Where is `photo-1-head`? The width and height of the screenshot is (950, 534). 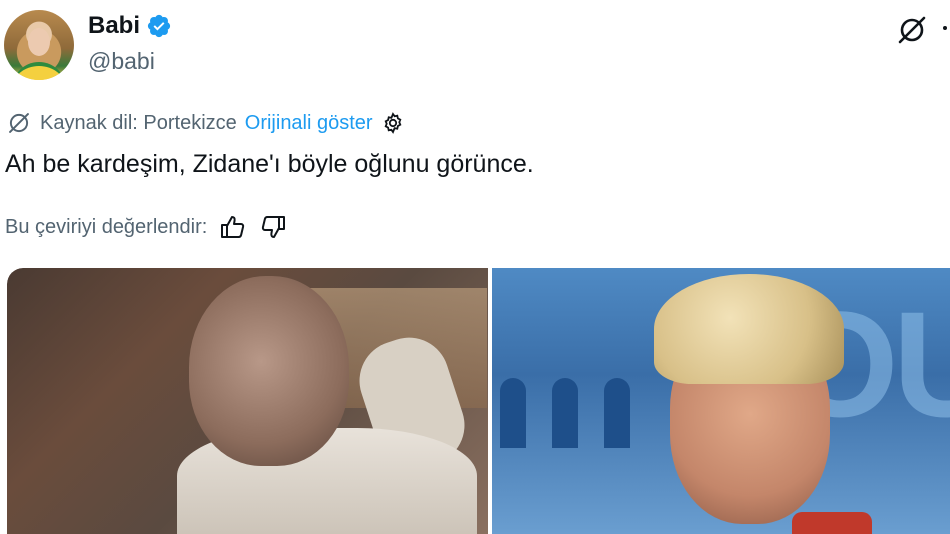
photo-1-head is located at coordinates (269, 371).